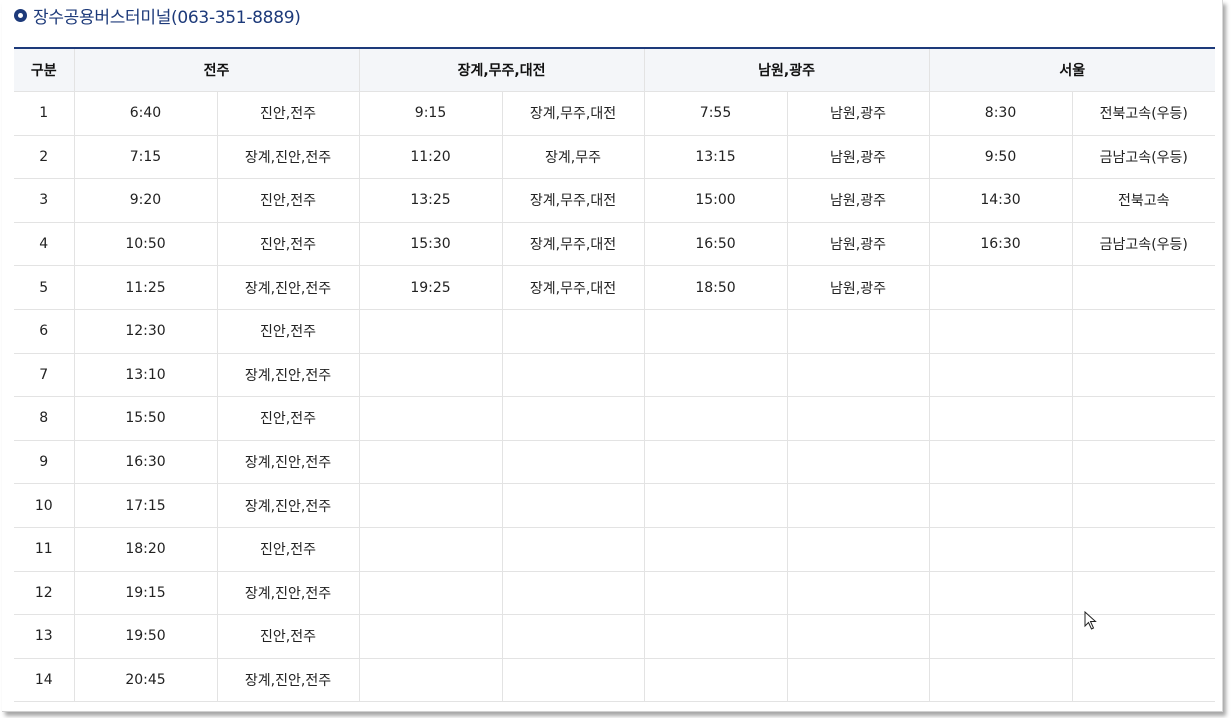 The width and height of the screenshot is (1231, 718). I want to click on row-number-cell: 4, so click(44, 244).